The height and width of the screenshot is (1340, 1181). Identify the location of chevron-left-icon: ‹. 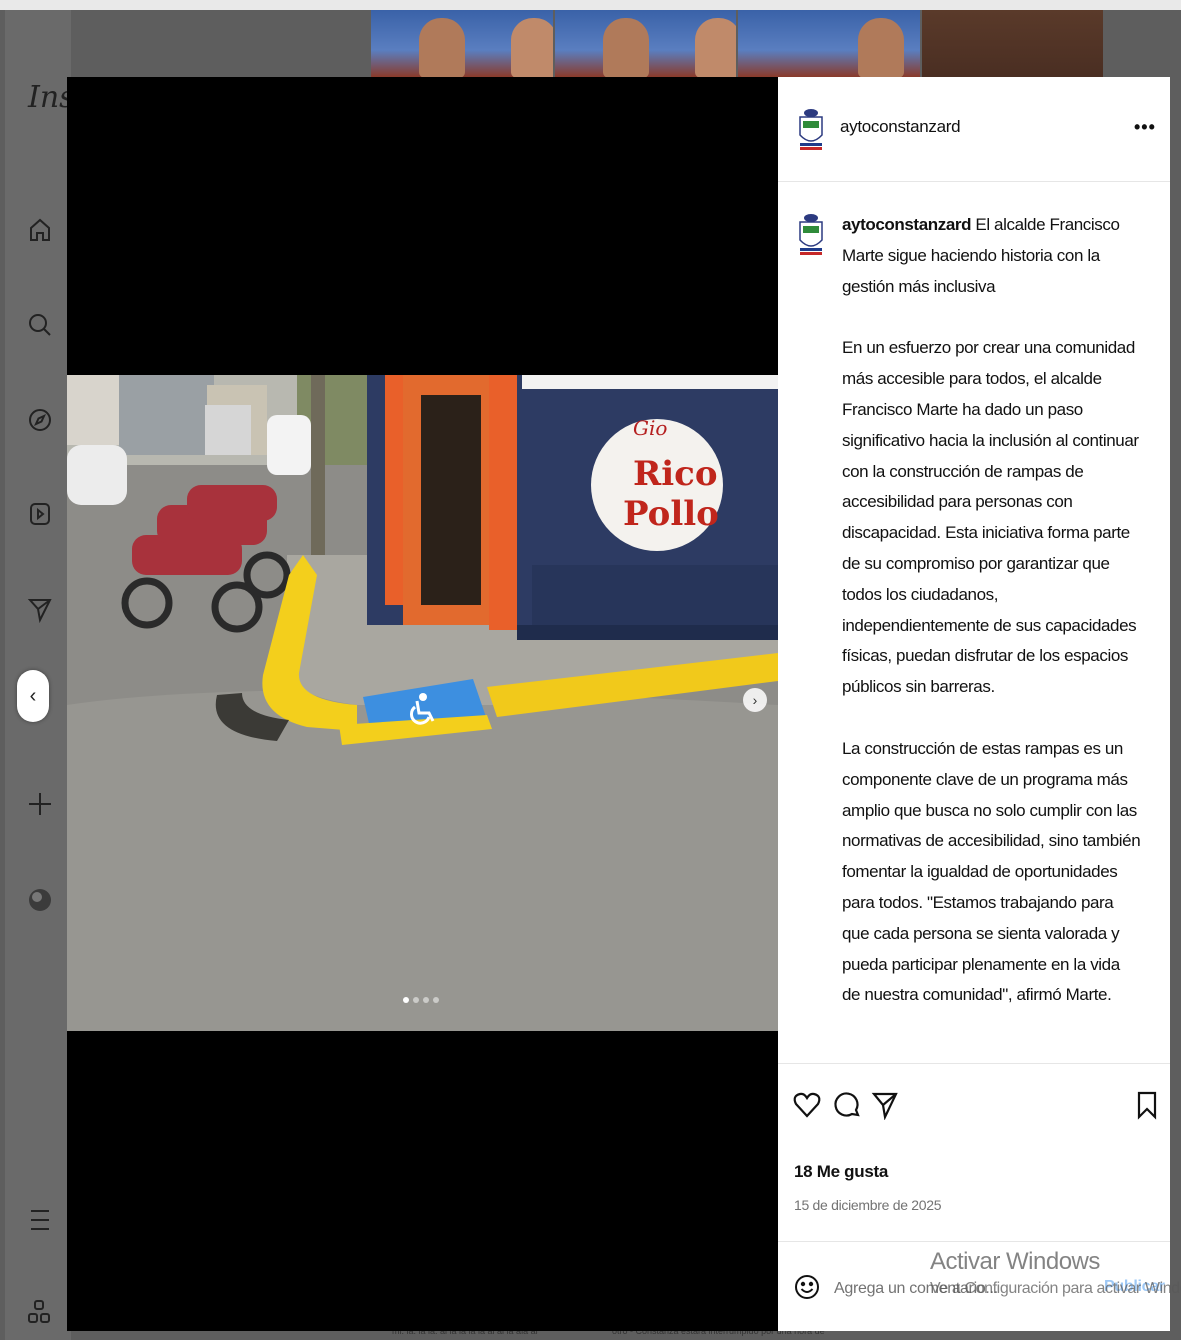
(33, 695).